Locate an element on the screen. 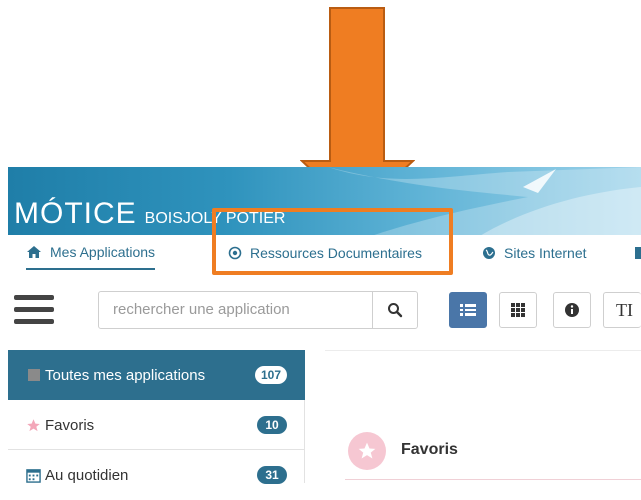 Image resolution: width=641 pixels, height=500 pixels. sidebar-item-label: Favoris is located at coordinates (70, 425).